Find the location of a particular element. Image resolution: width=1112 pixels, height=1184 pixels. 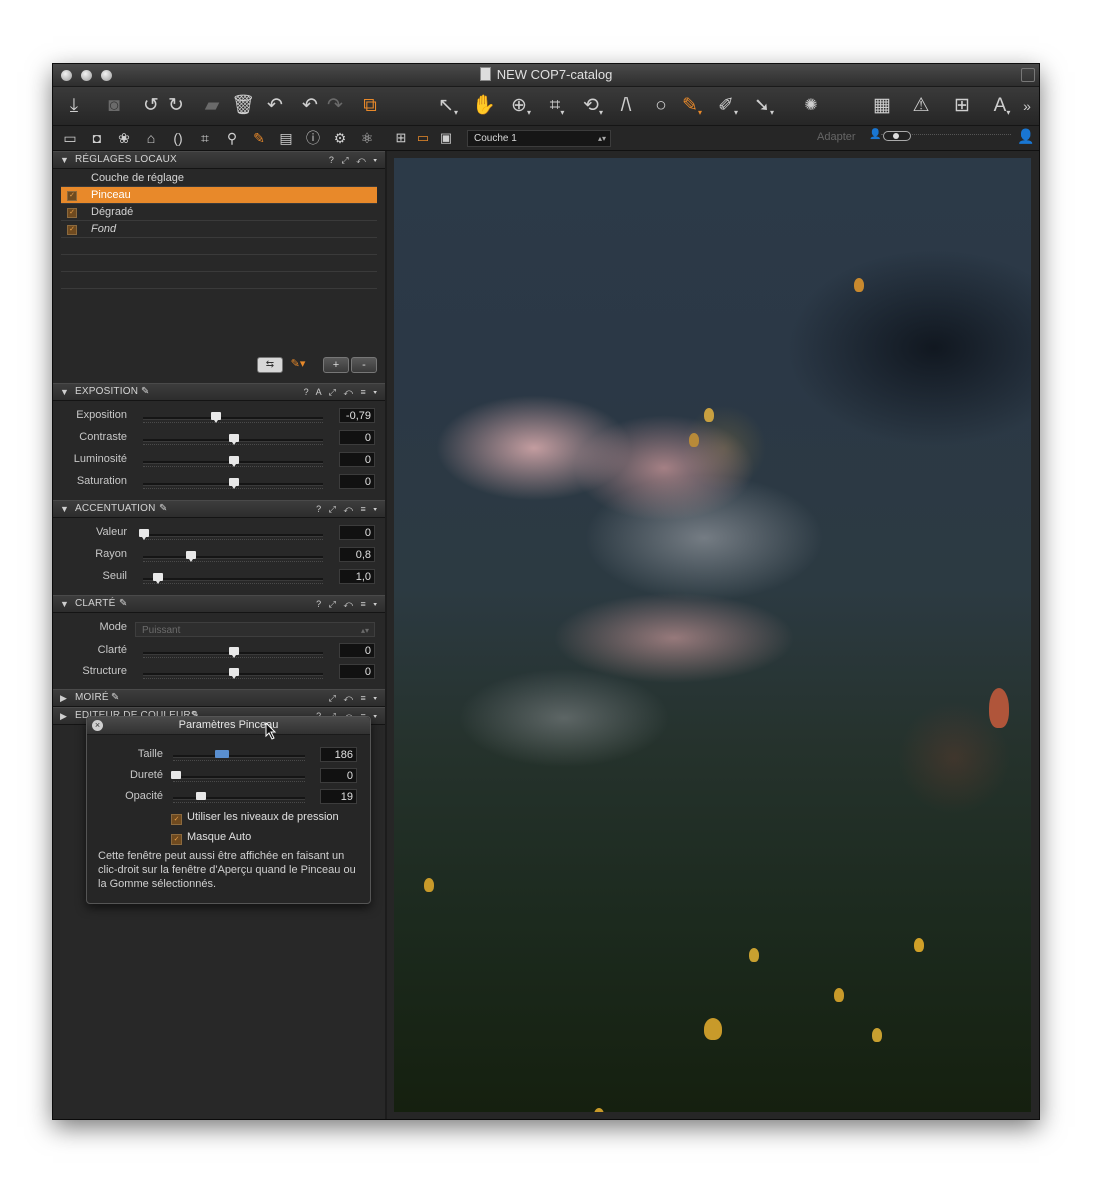

add-layer-button: + is located at coordinates (336, 365).